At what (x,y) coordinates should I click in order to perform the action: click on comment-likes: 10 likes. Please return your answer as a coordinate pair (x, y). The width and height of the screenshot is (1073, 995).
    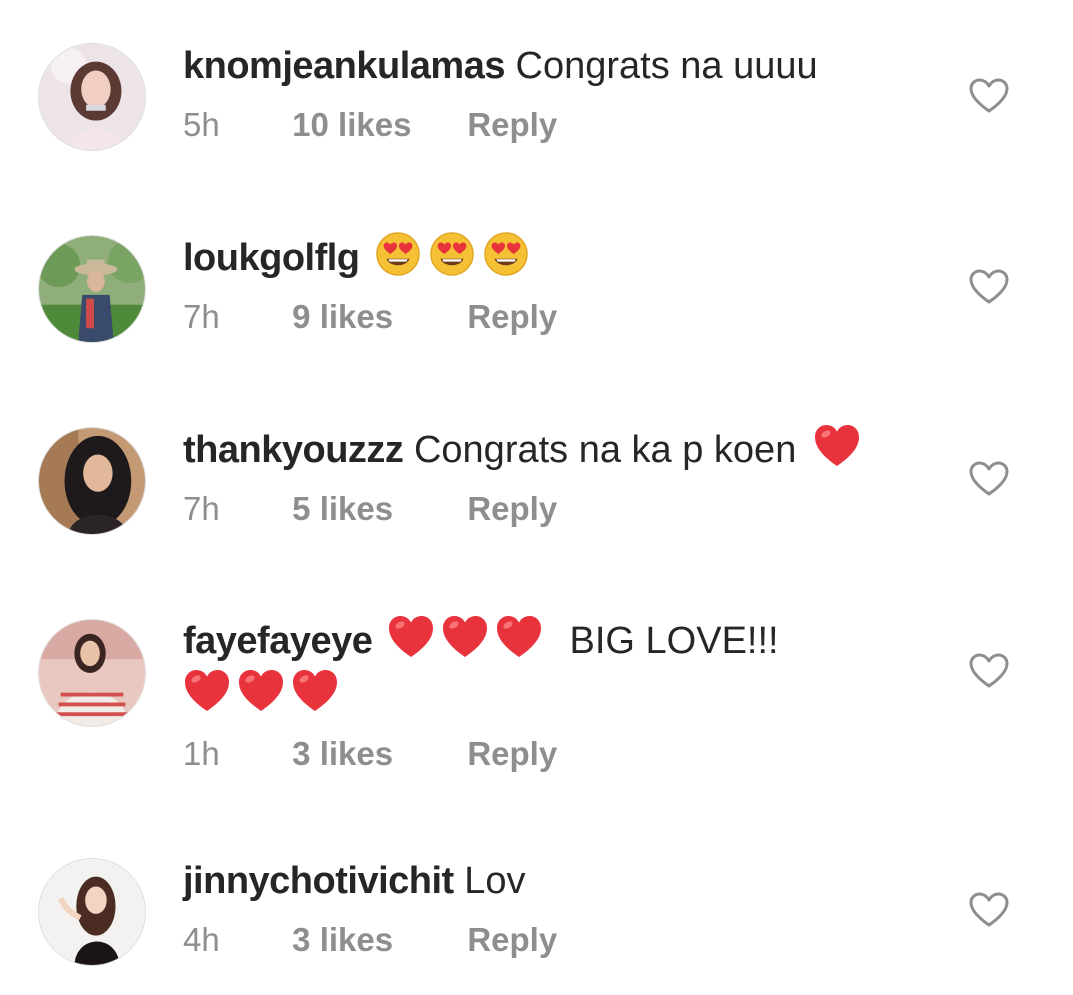
    Looking at the image, I should click on (375, 125).